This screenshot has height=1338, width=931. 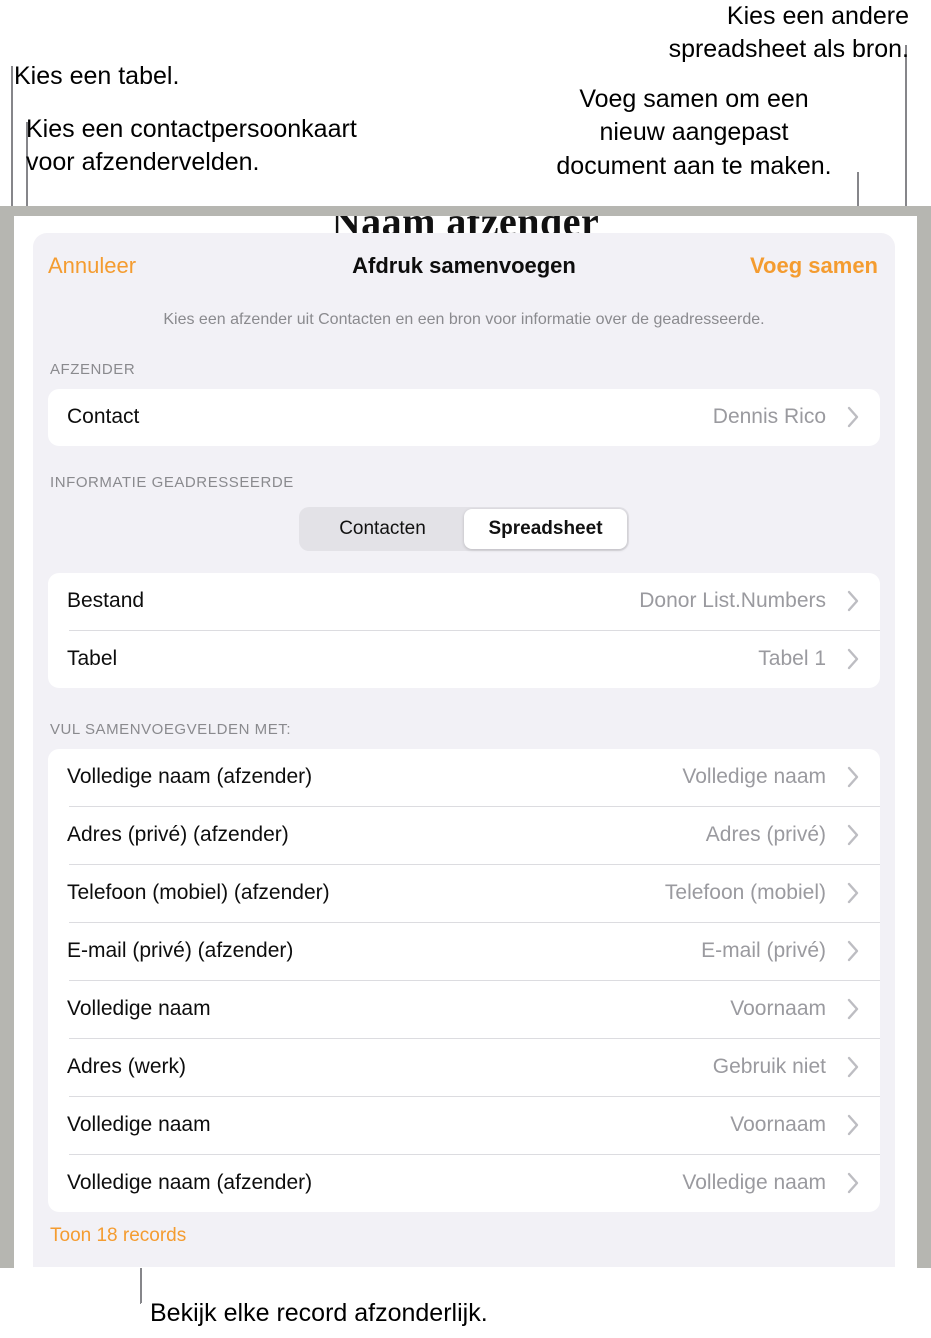 What do you see at coordinates (464, 601) in the screenshot?
I see `row-bestand: Bestand Donor List.Numbers` at bounding box center [464, 601].